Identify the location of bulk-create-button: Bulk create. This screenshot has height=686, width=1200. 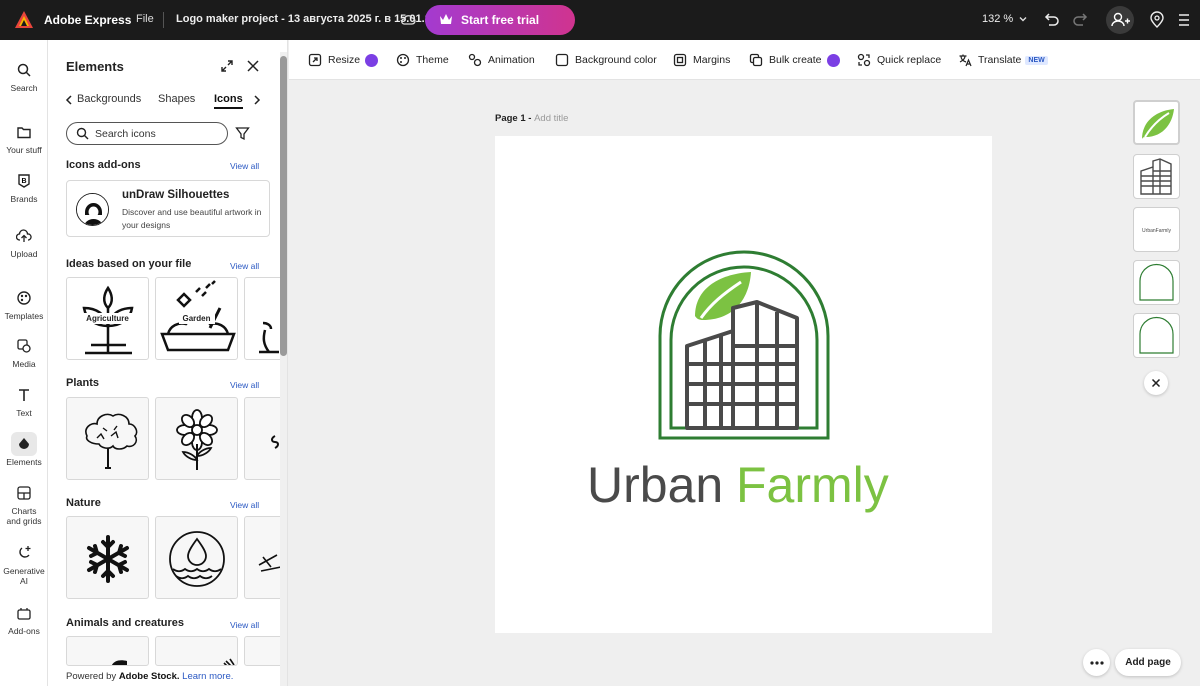
(794, 60).